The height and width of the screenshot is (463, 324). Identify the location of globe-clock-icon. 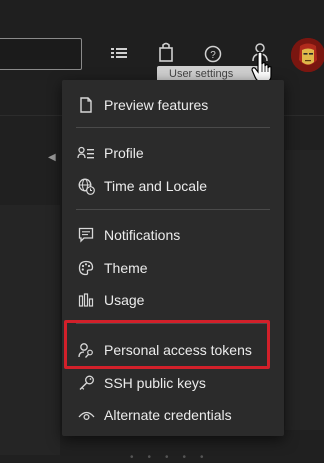
(86, 186).